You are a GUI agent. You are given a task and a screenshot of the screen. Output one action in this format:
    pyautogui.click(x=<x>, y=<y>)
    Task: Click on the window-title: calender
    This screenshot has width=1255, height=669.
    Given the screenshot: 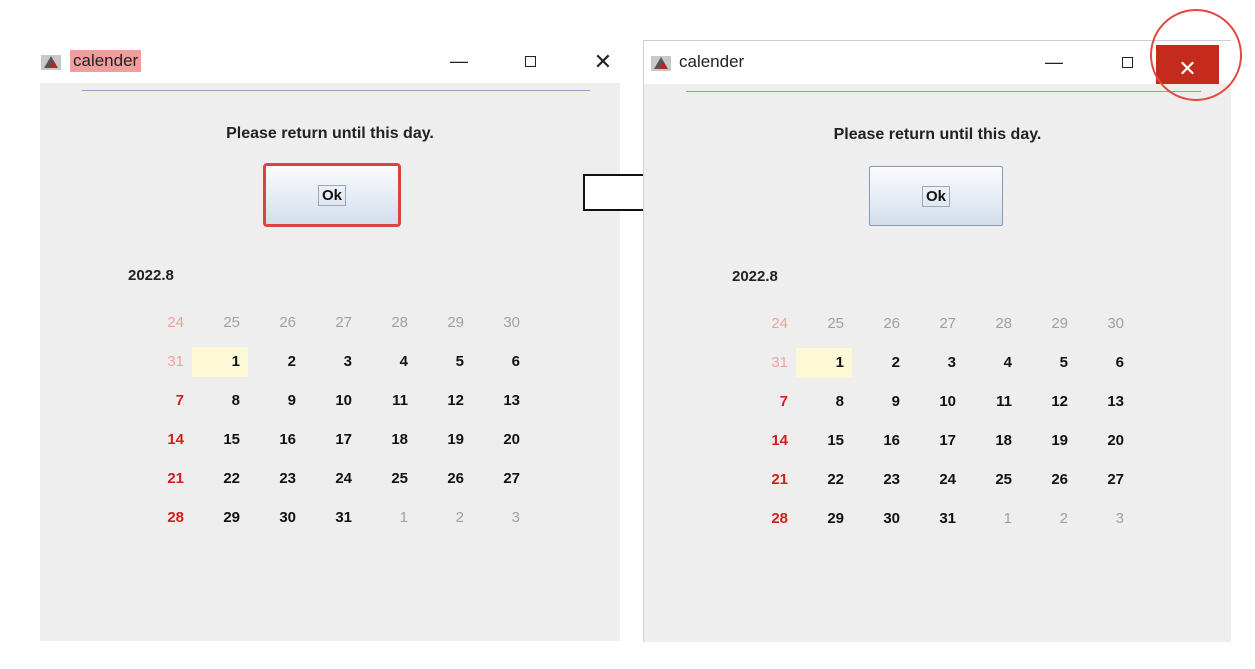 What is the action you would take?
    pyautogui.click(x=712, y=61)
    